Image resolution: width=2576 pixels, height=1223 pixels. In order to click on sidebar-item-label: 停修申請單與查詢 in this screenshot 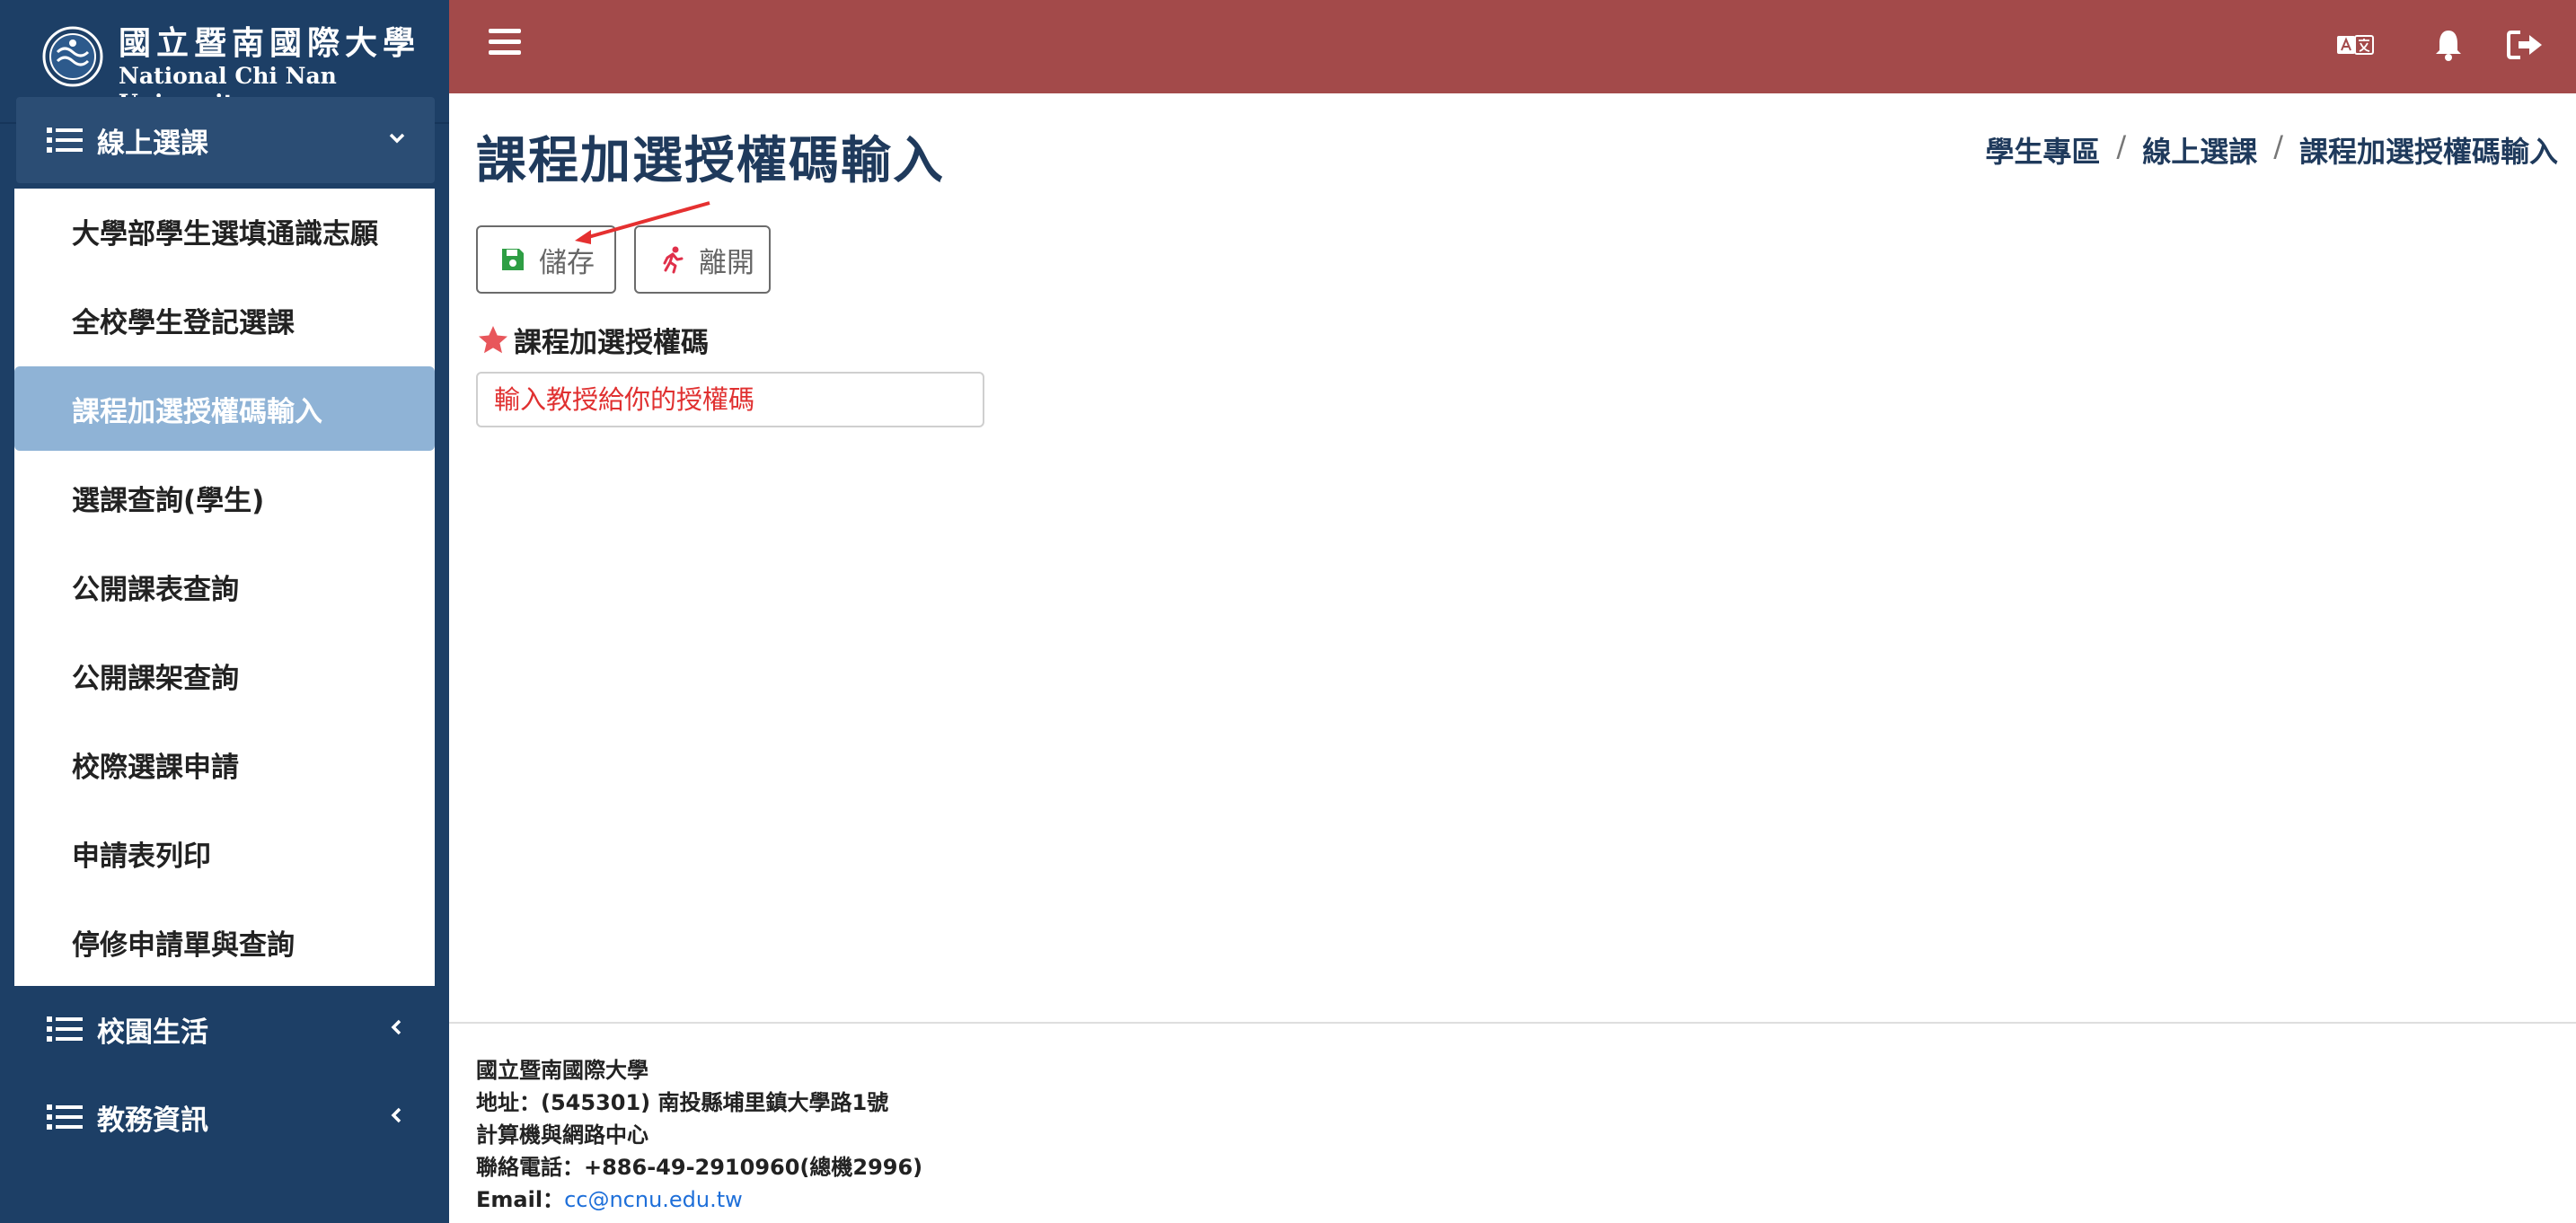, I will do `click(183, 945)`.